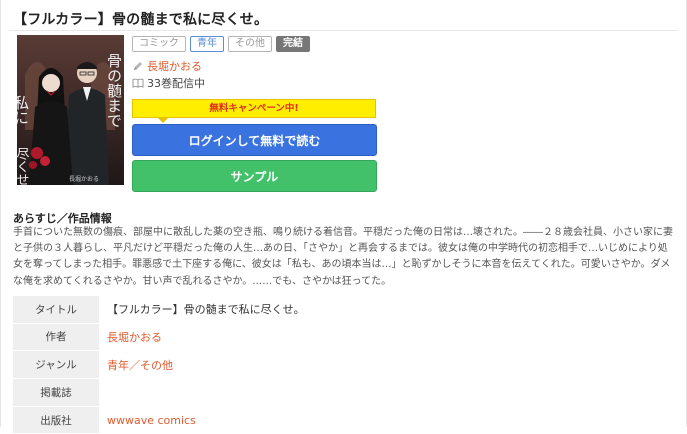  What do you see at coordinates (56, 309) in the screenshot?
I see `info-label: タイトル` at bounding box center [56, 309].